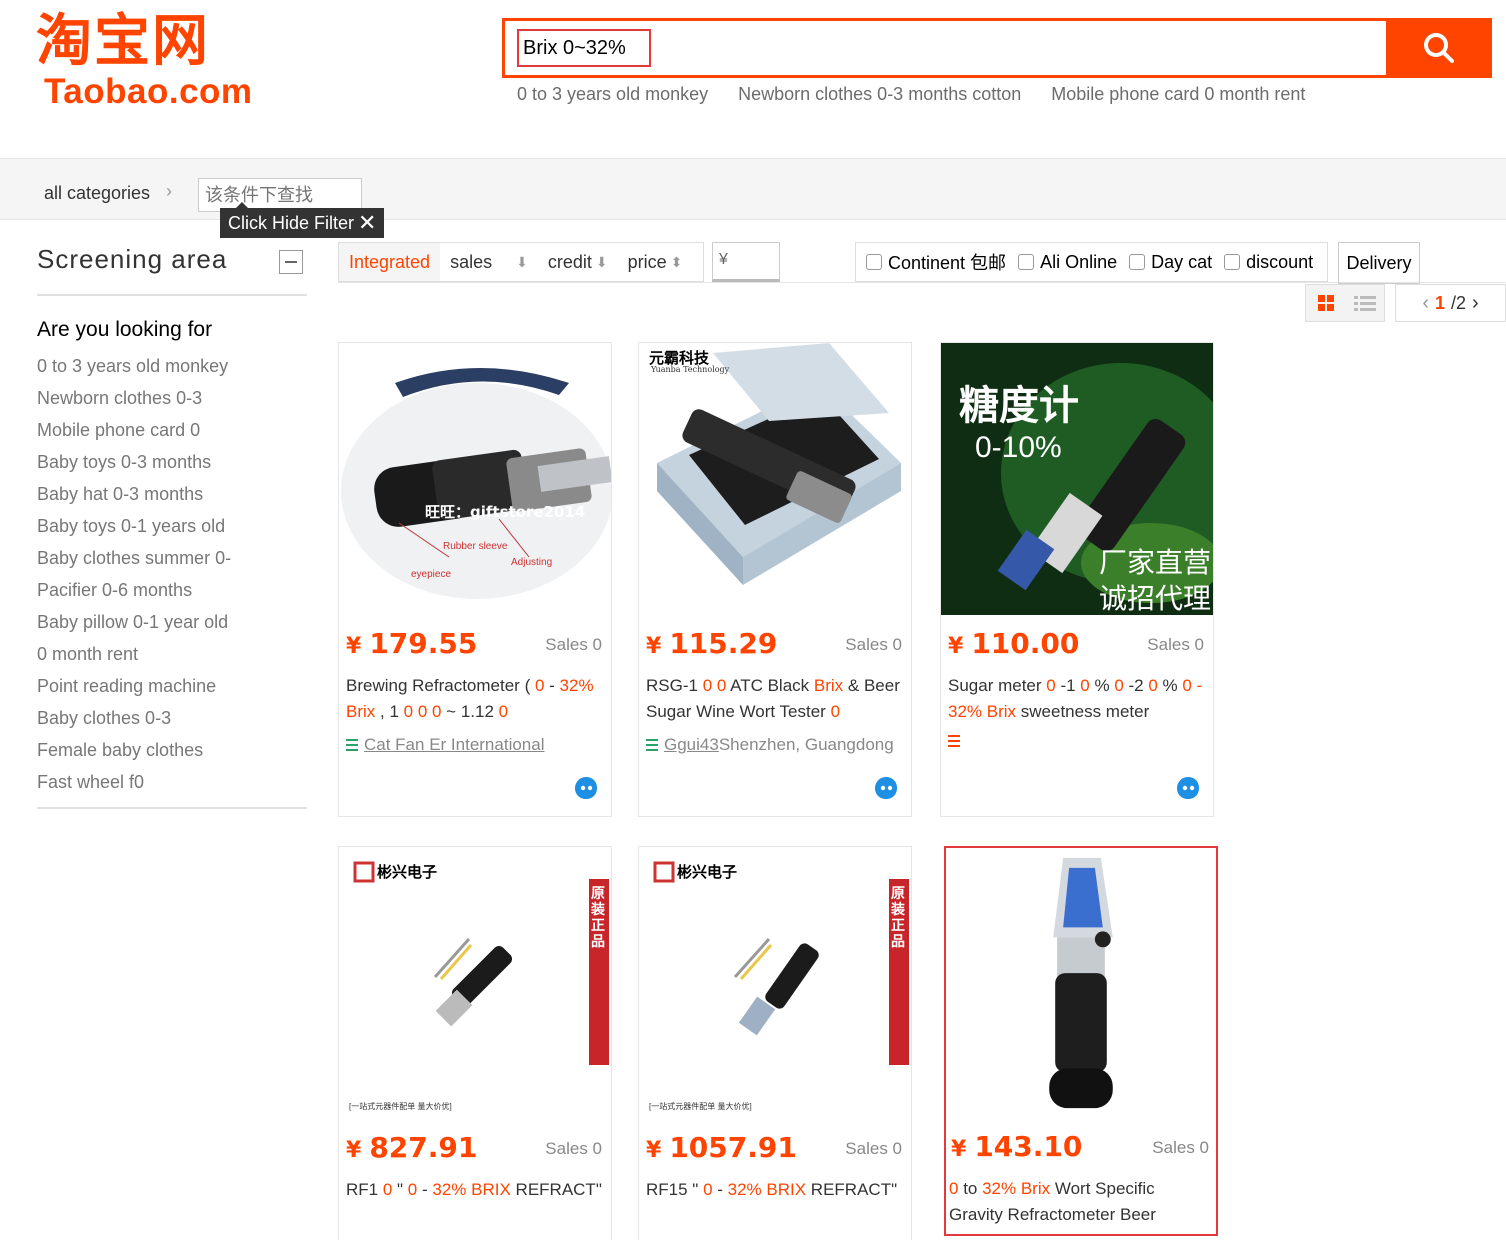 This screenshot has height=1240, width=1506. I want to click on title-text: RSG-1, so click(674, 685).